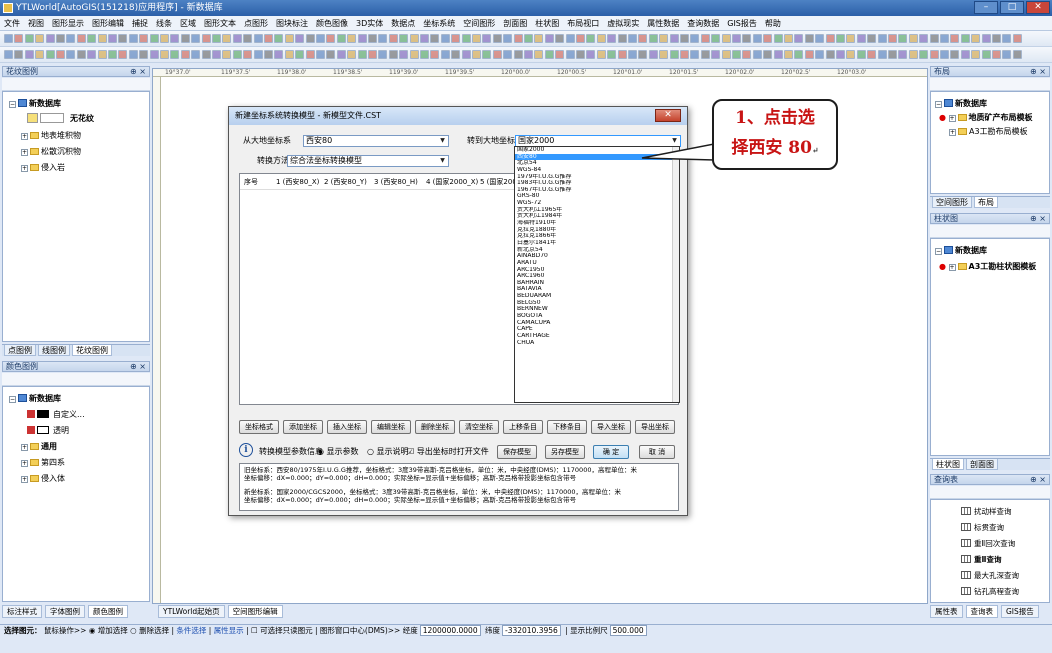 The width and height of the screenshot is (1052, 653). What do you see at coordinates (597, 190) in the screenshot?
I see `dropdown-option: 1967年I.U.G.G推荐` at bounding box center [597, 190].